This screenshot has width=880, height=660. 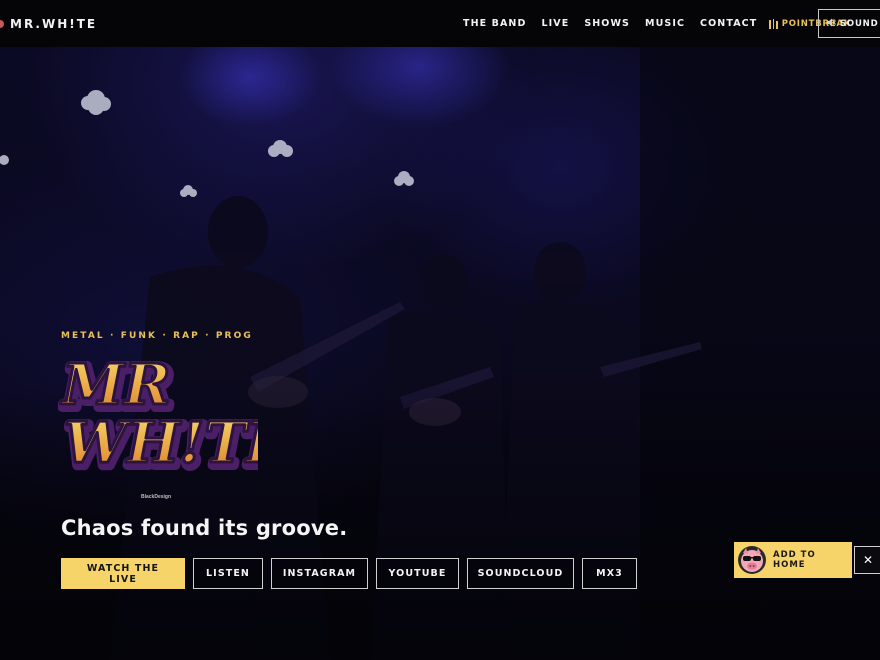 What do you see at coordinates (665, 23) in the screenshot?
I see `nav-link-music: MUSIC` at bounding box center [665, 23].